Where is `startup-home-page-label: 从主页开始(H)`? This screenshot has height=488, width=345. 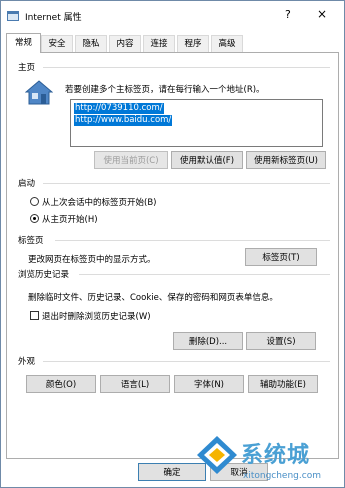
startup-home-page-label: 从主页开始(H) is located at coordinates (70, 219).